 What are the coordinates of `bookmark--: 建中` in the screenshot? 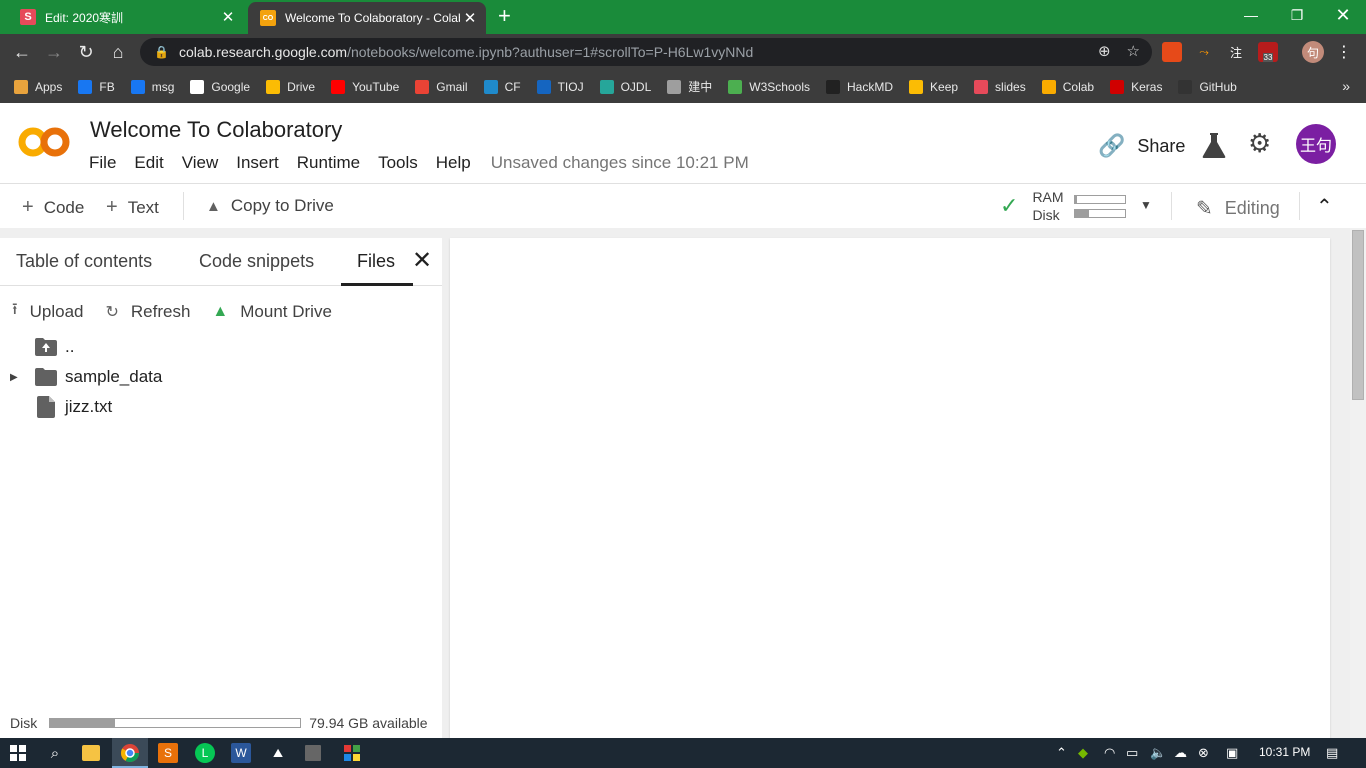 It's located at (689, 86).